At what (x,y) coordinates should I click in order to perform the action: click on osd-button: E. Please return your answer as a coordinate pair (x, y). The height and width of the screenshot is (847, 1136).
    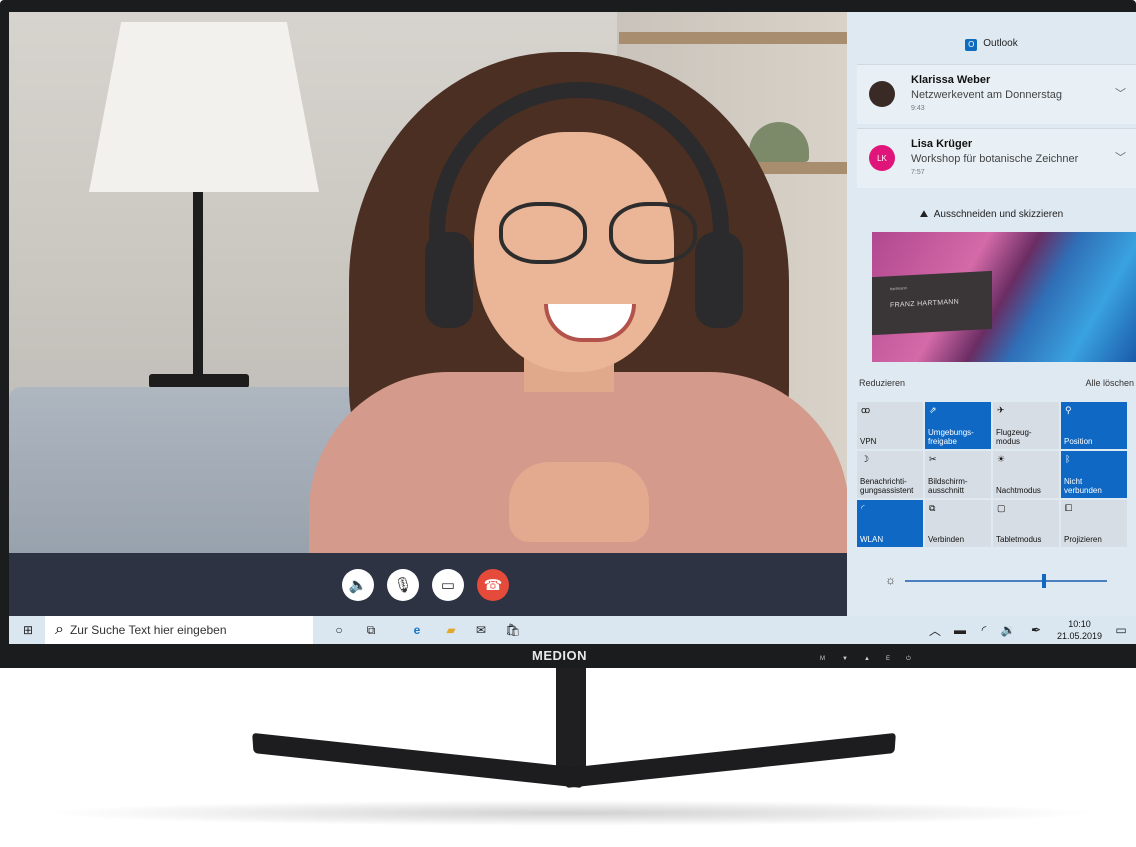
    Looking at the image, I should click on (888, 659).